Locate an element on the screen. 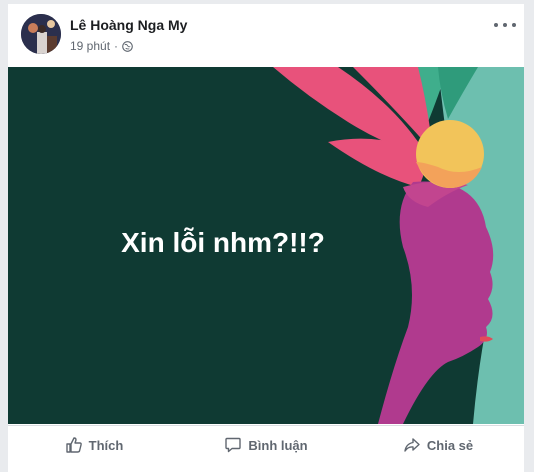 This screenshot has width=534, height=472. like-label: Thích is located at coordinates (106, 445).